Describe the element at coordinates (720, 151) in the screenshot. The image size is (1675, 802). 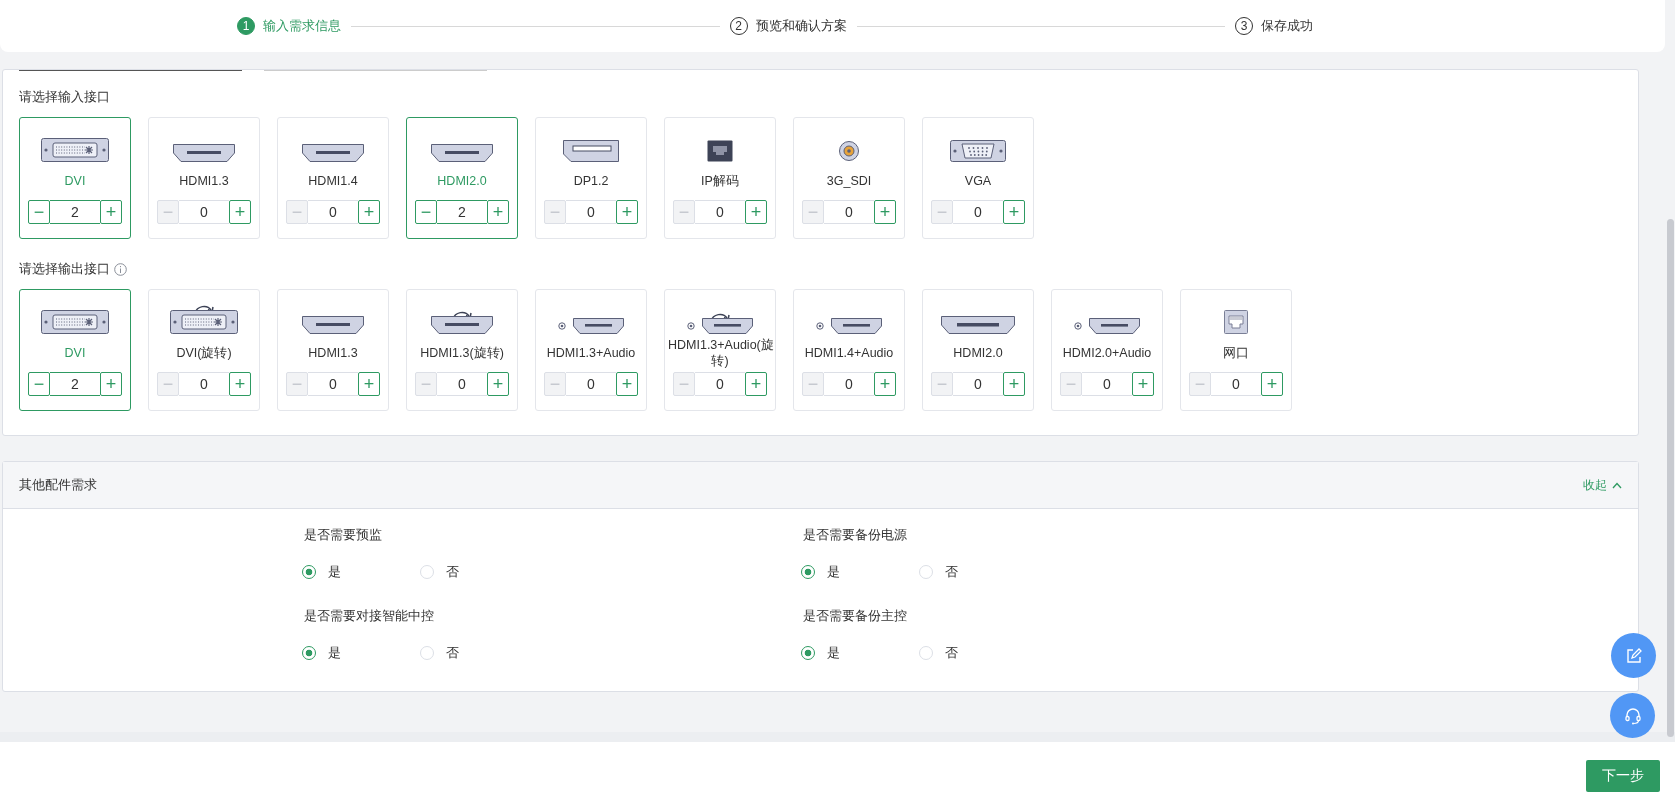
I see `ethernet-port-icon` at that location.